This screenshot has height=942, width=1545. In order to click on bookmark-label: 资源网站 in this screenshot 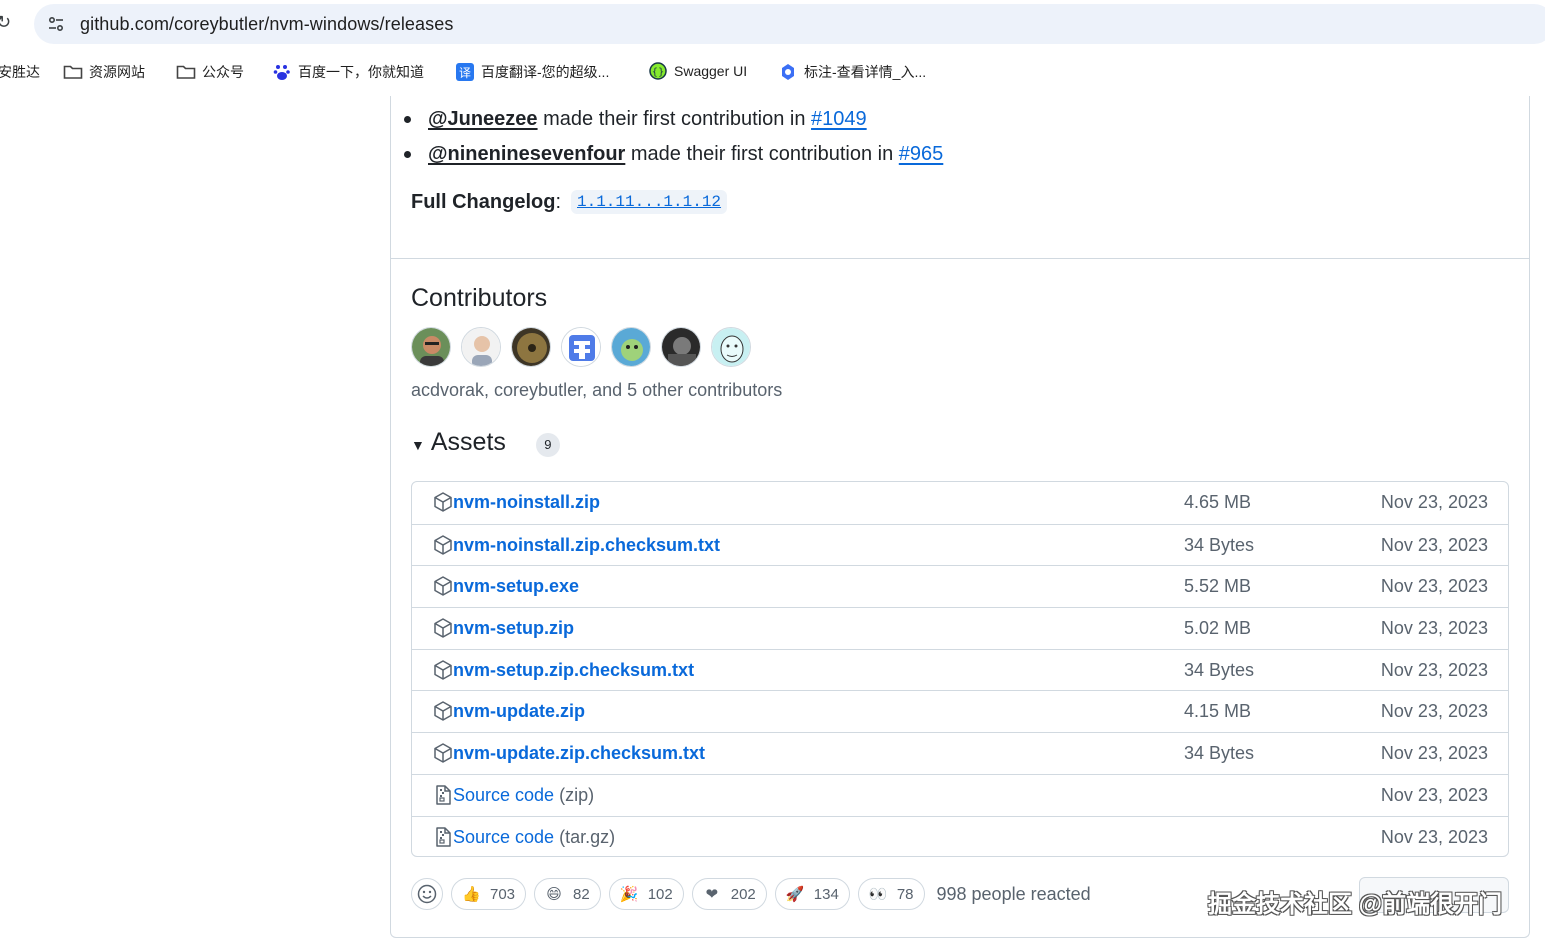, I will do `click(117, 72)`.